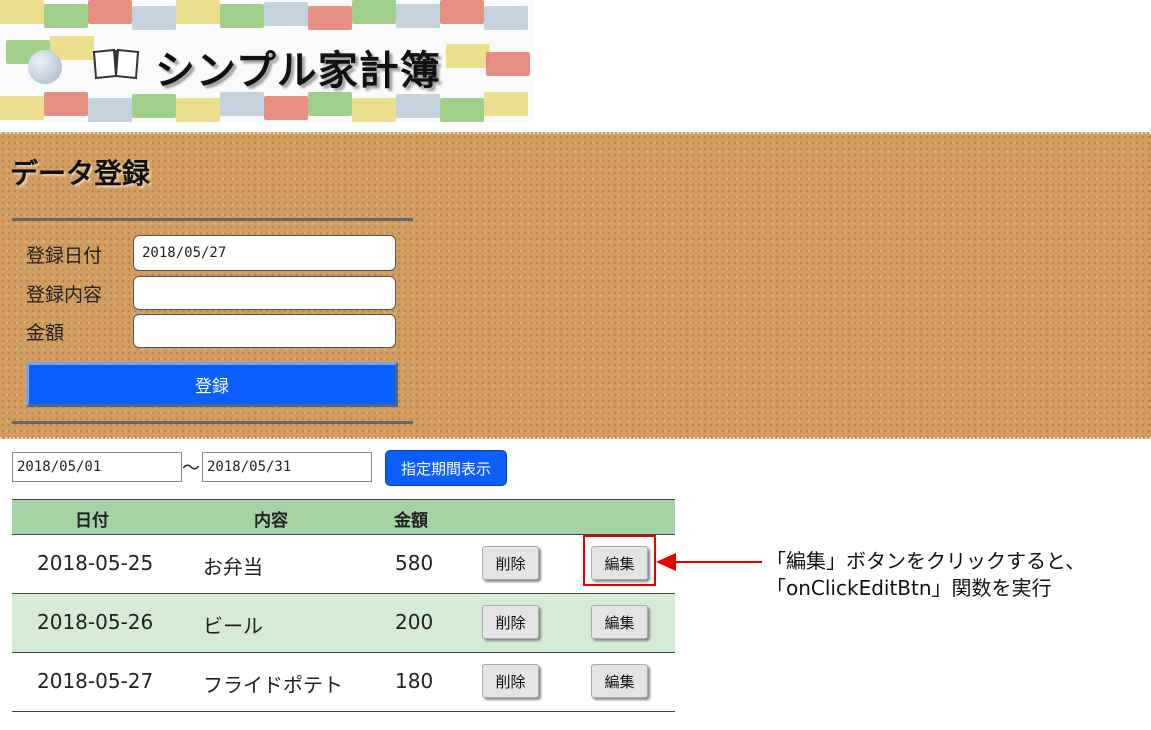 The width and height of the screenshot is (1151, 730). What do you see at coordinates (264, 293) in the screenshot?
I see `content-input` at bounding box center [264, 293].